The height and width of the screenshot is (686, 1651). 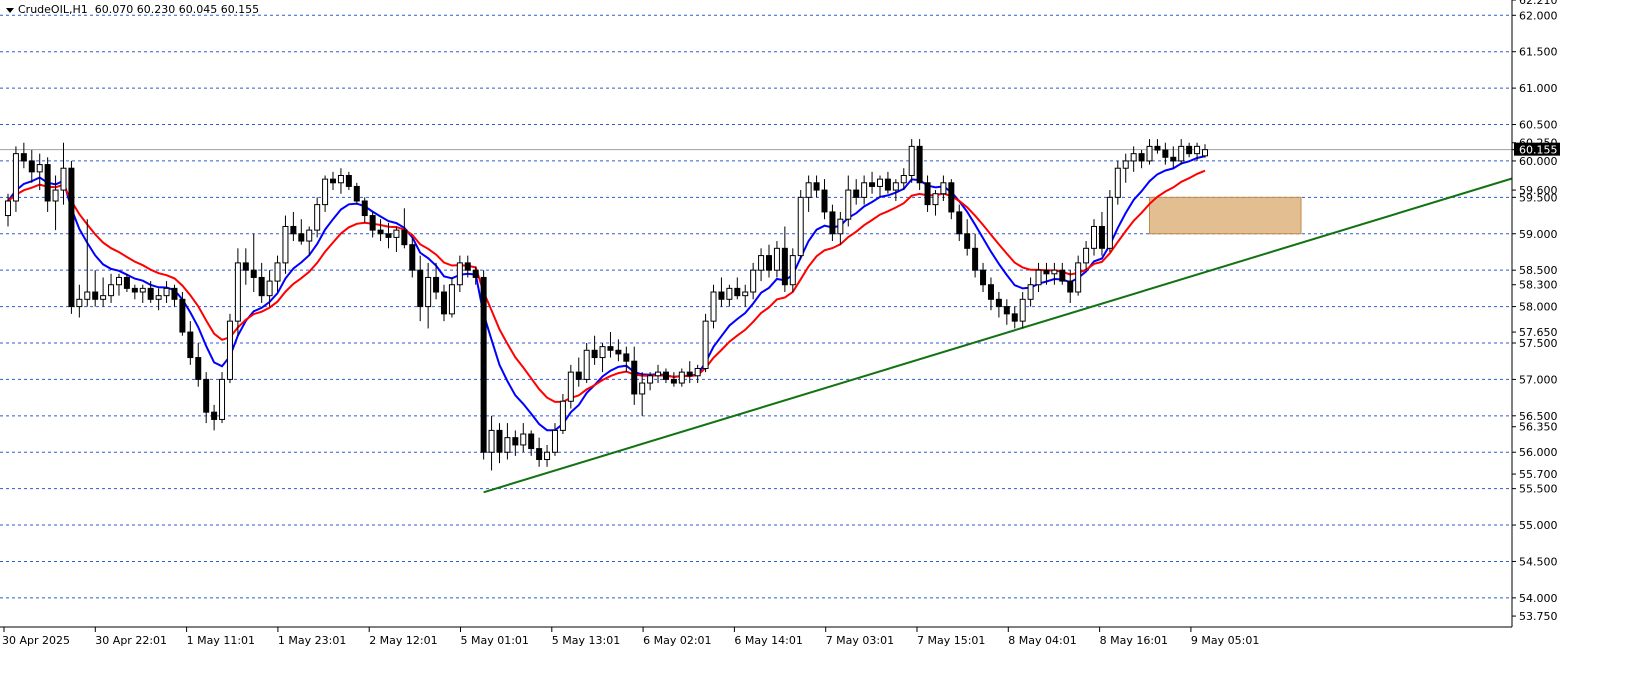 I want to click on time-label: 7 May 03:01, so click(x=860, y=640).